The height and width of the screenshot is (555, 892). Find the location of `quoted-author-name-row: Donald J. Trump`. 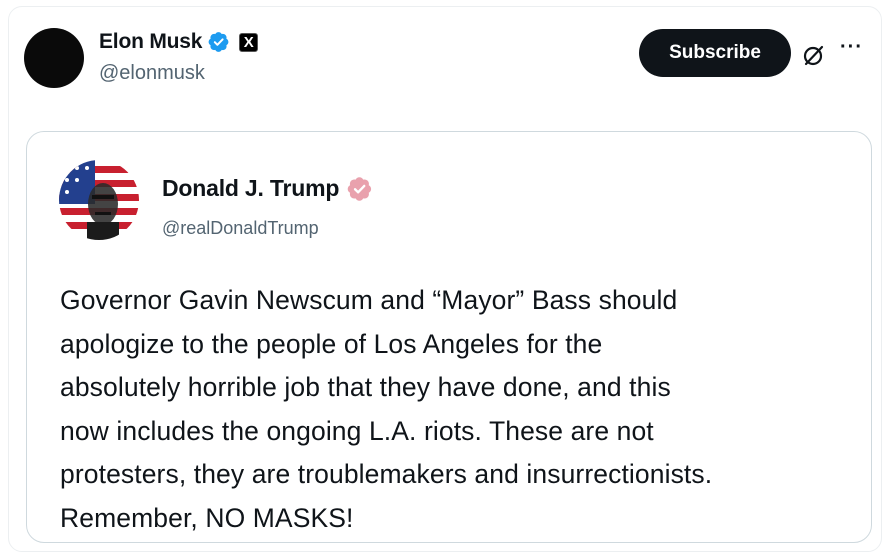

quoted-author-name-row: Donald J. Trump is located at coordinates (267, 188).